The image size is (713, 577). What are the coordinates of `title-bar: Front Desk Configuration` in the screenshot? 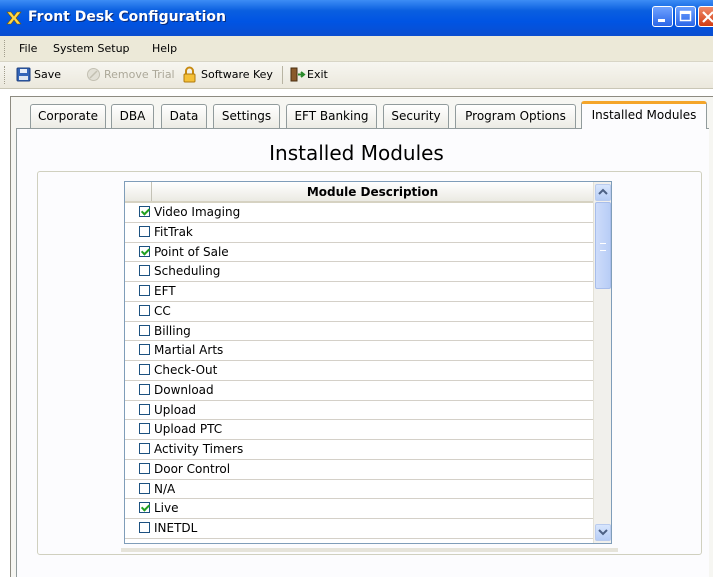 It's located at (356, 18).